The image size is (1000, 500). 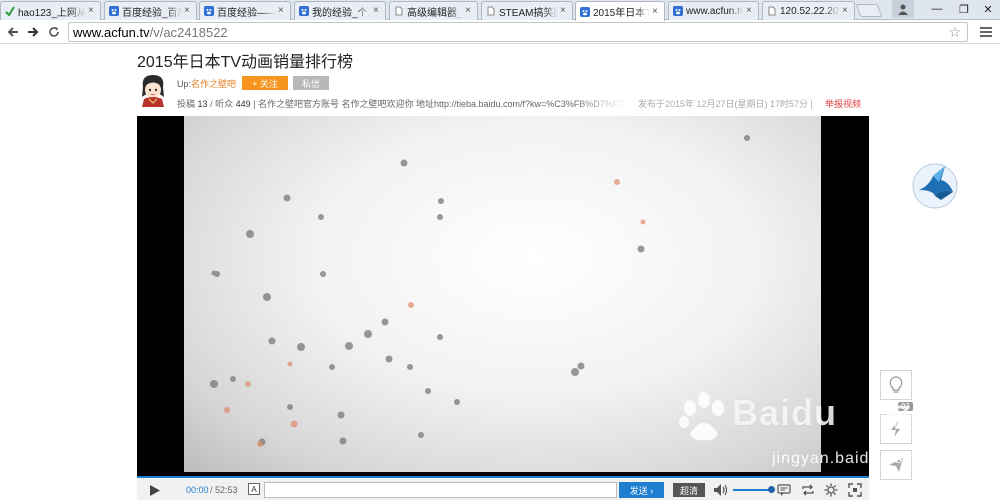 I want to click on url-host: www.acfun.tv, so click(x=111, y=32).